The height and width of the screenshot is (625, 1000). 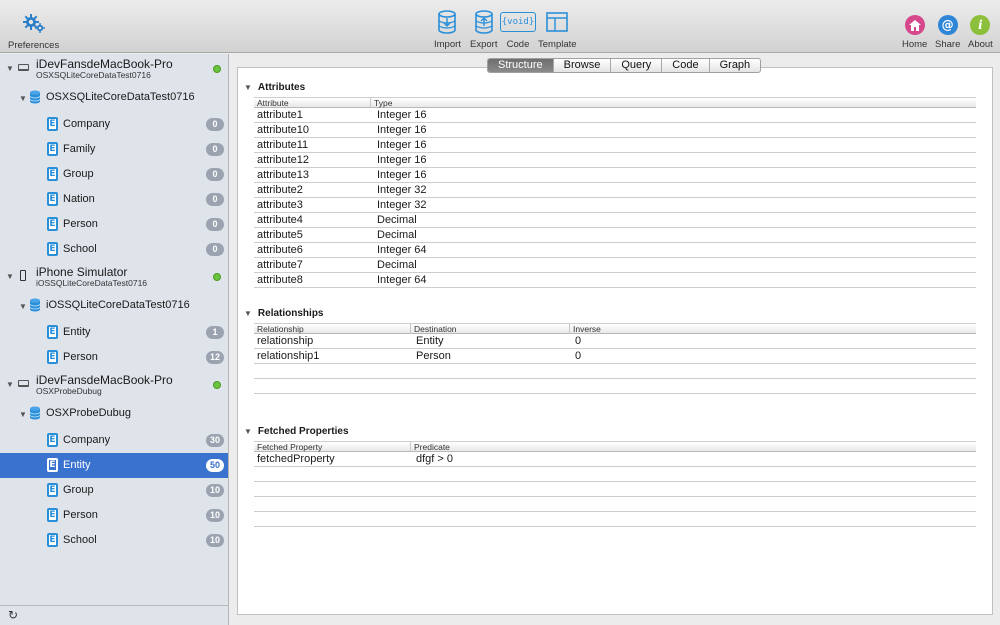 I want to click on database-name: OSXProbeDubug, so click(x=88, y=413).